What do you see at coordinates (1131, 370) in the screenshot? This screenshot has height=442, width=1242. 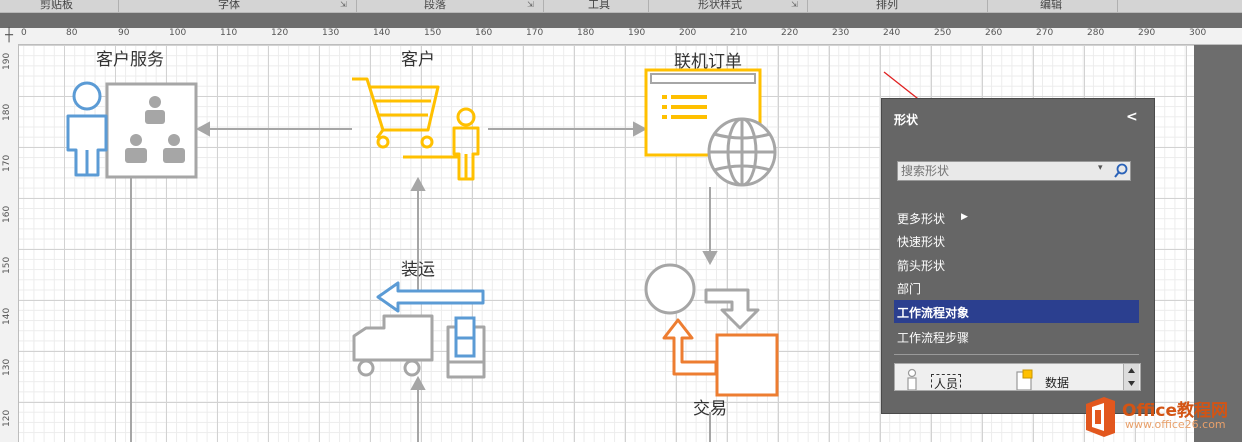 I see `scroll-up-icon` at bounding box center [1131, 370].